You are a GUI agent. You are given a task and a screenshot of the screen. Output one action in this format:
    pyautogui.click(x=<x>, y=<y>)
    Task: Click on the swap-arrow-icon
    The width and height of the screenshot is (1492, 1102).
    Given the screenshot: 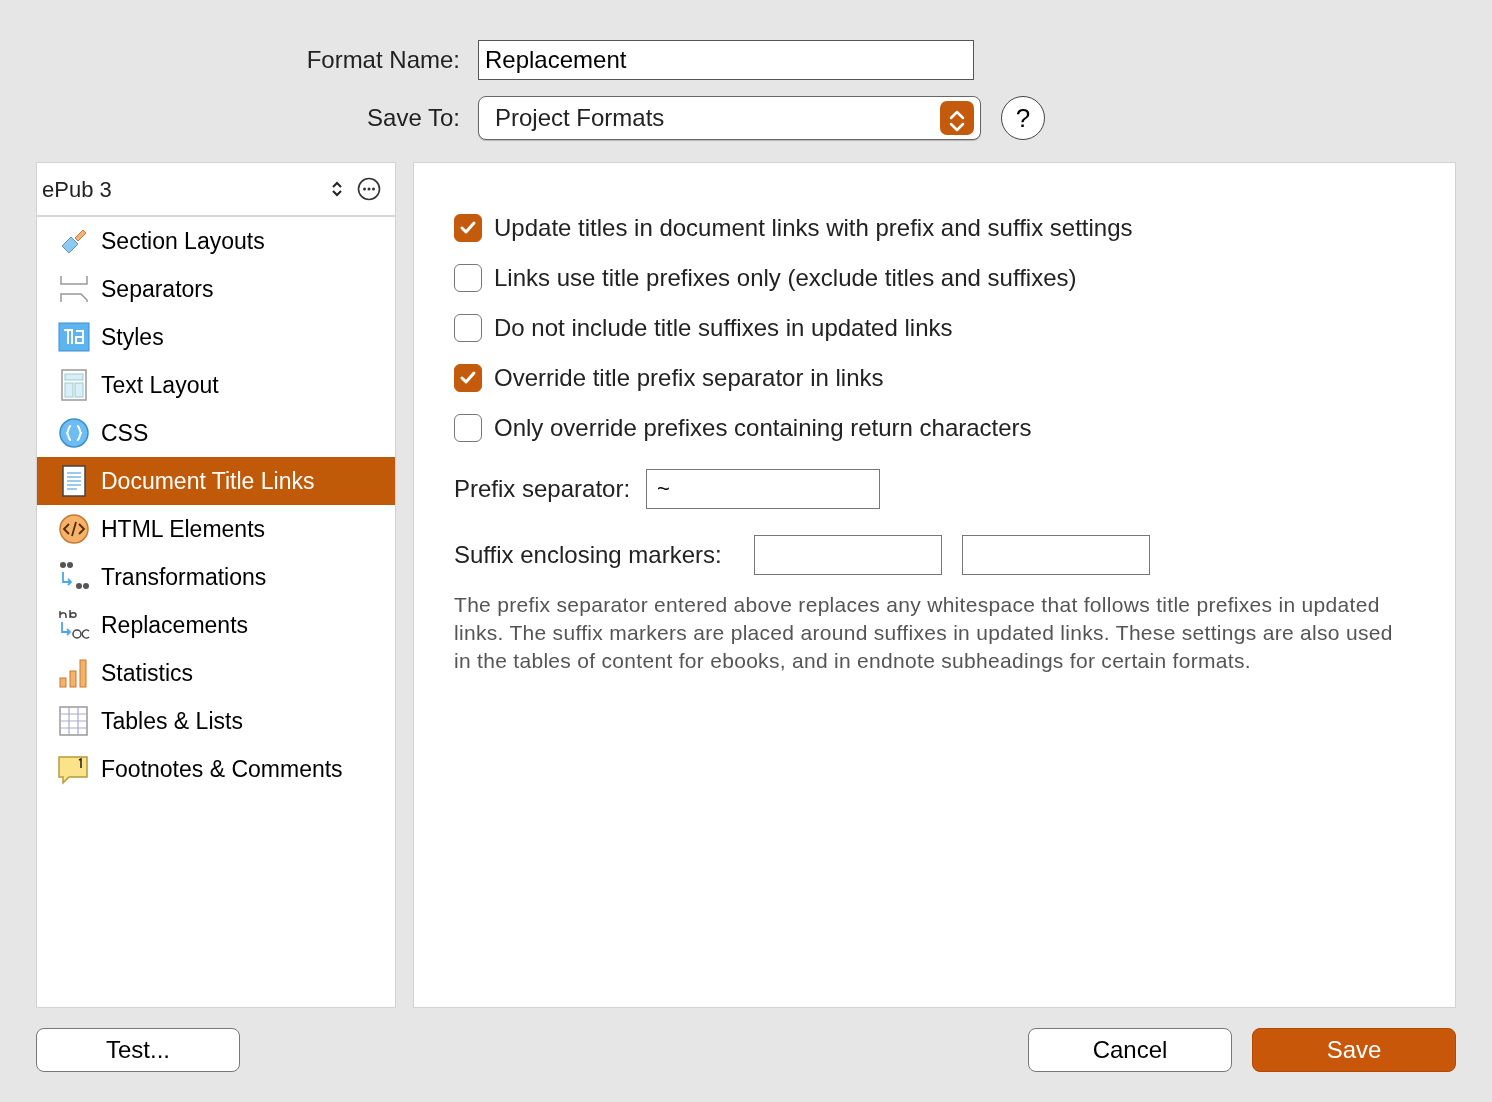 What is the action you would take?
    pyautogui.click(x=74, y=625)
    